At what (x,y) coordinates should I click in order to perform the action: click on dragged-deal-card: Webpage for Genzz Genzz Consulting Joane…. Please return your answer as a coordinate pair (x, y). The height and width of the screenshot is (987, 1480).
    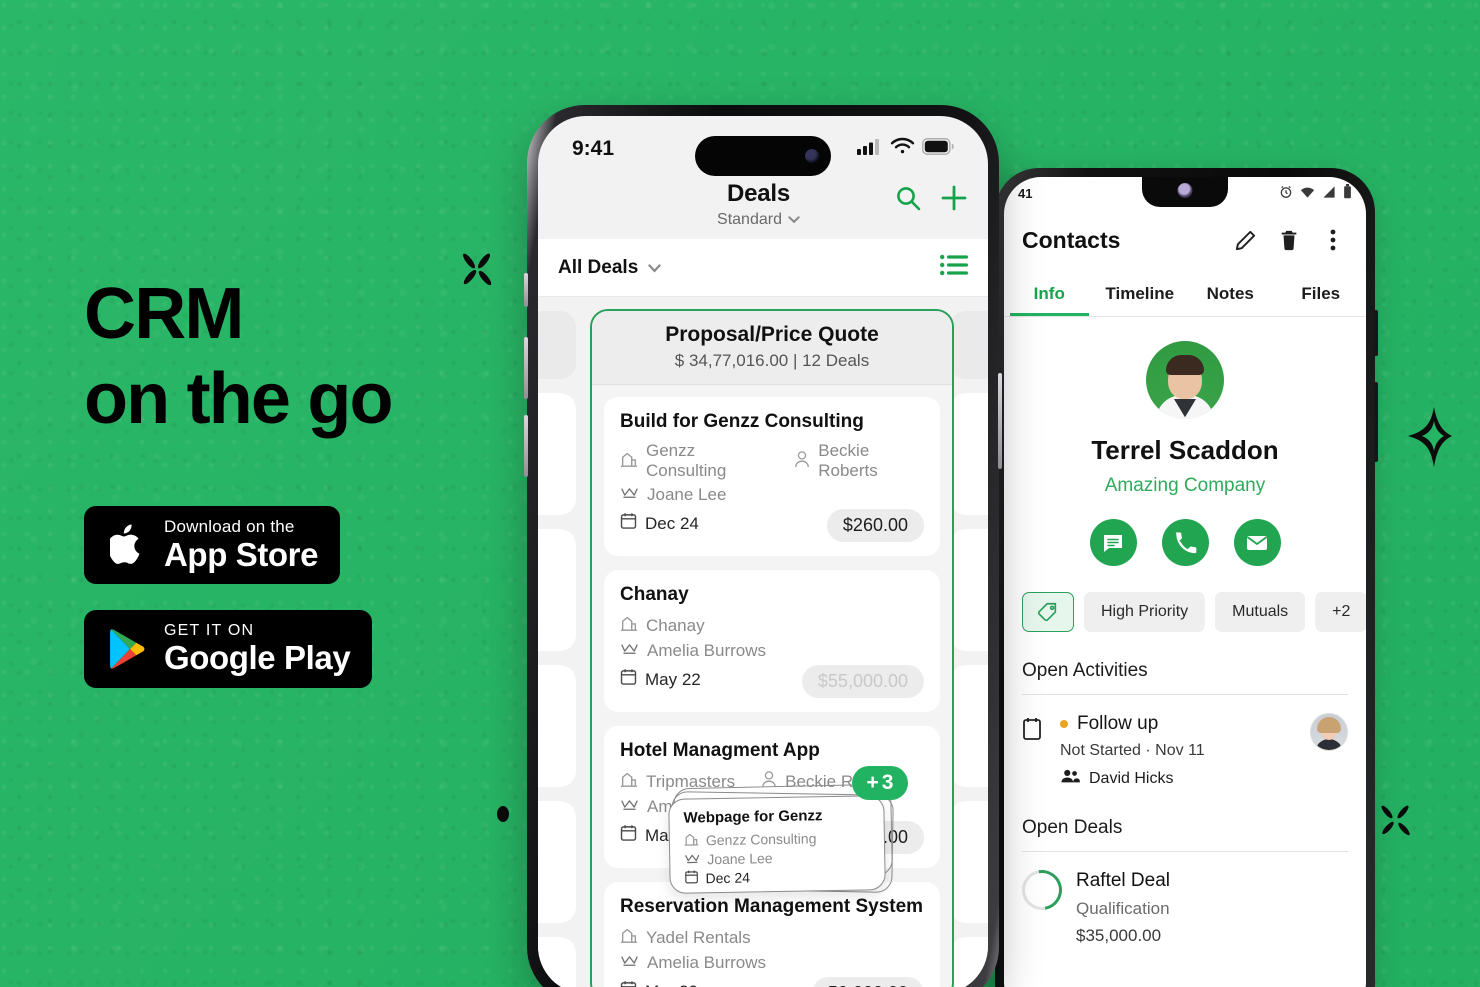
    Looking at the image, I should click on (777, 844).